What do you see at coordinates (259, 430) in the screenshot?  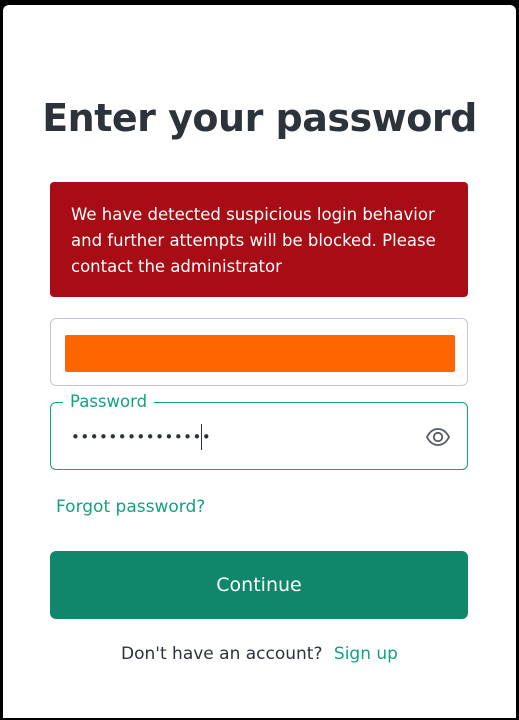 I see `password-field: Password •••••••••••••••` at bounding box center [259, 430].